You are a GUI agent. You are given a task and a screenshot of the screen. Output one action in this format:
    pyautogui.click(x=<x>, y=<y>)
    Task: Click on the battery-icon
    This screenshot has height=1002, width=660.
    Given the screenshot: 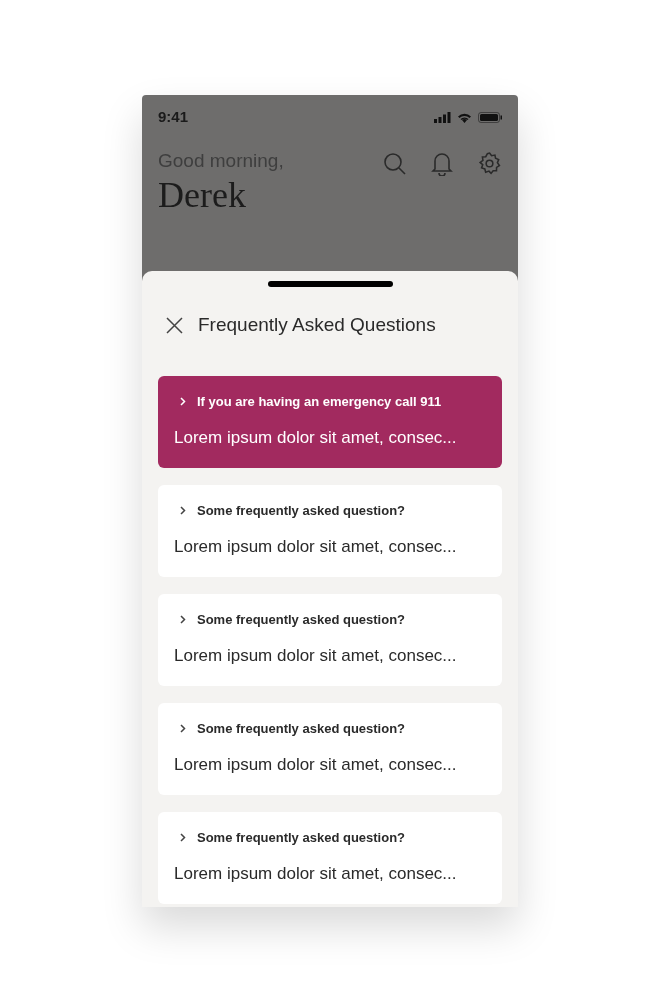 What is the action you would take?
    pyautogui.click(x=490, y=117)
    